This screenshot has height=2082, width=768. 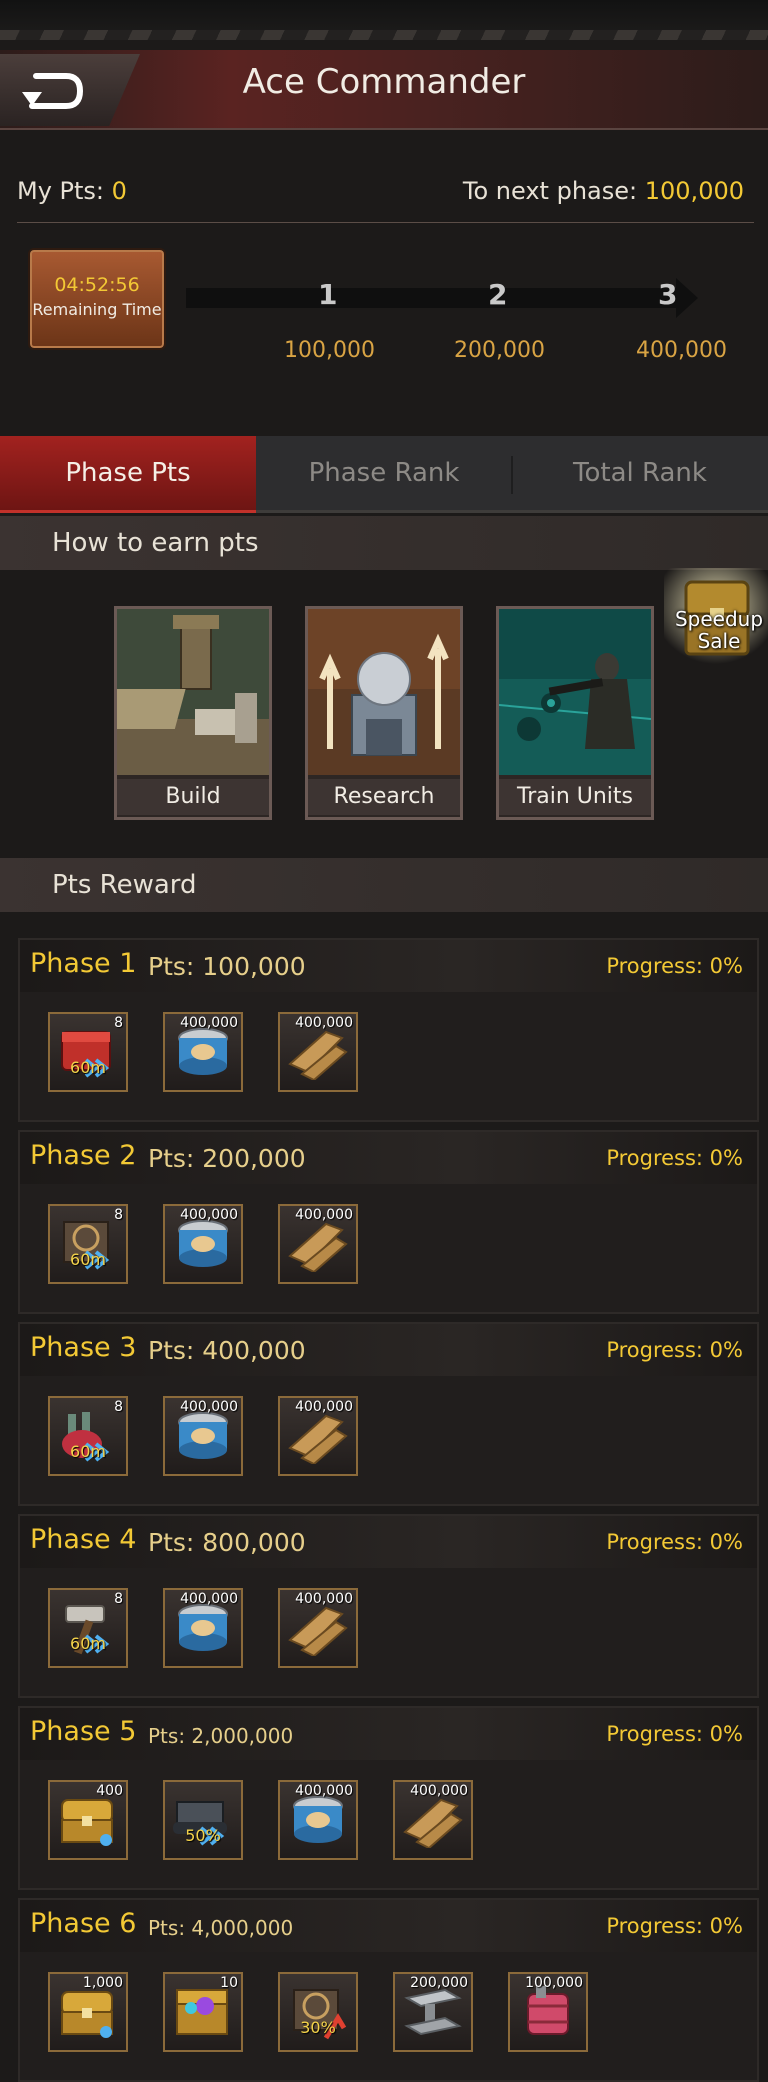 What do you see at coordinates (384, 797) in the screenshot?
I see `earn-card-label: Research` at bounding box center [384, 797].